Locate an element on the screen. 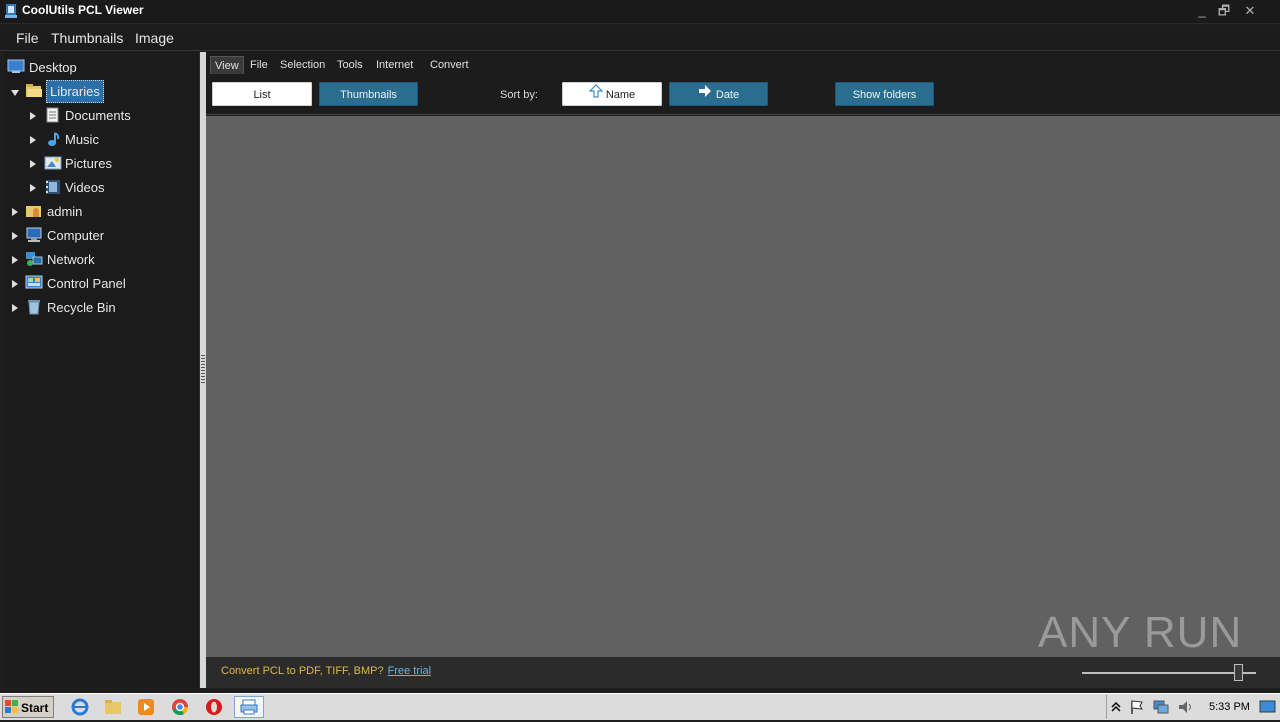 The height and width of the screenshot is (722, 1280). thumbnails-view-button: Thumbnails is located at coordinates (368, 94).